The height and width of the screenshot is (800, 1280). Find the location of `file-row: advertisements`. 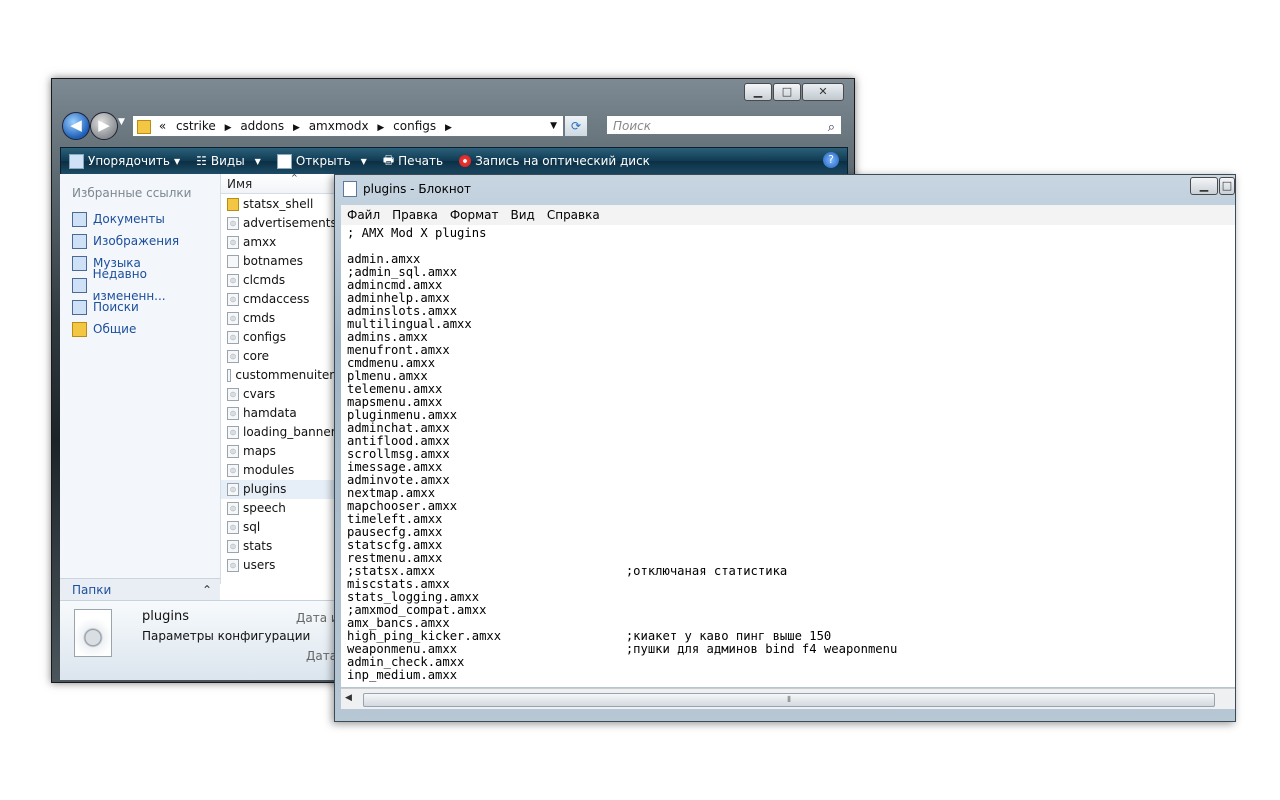

file-row: advertisements is located at coordinates (281, 223).